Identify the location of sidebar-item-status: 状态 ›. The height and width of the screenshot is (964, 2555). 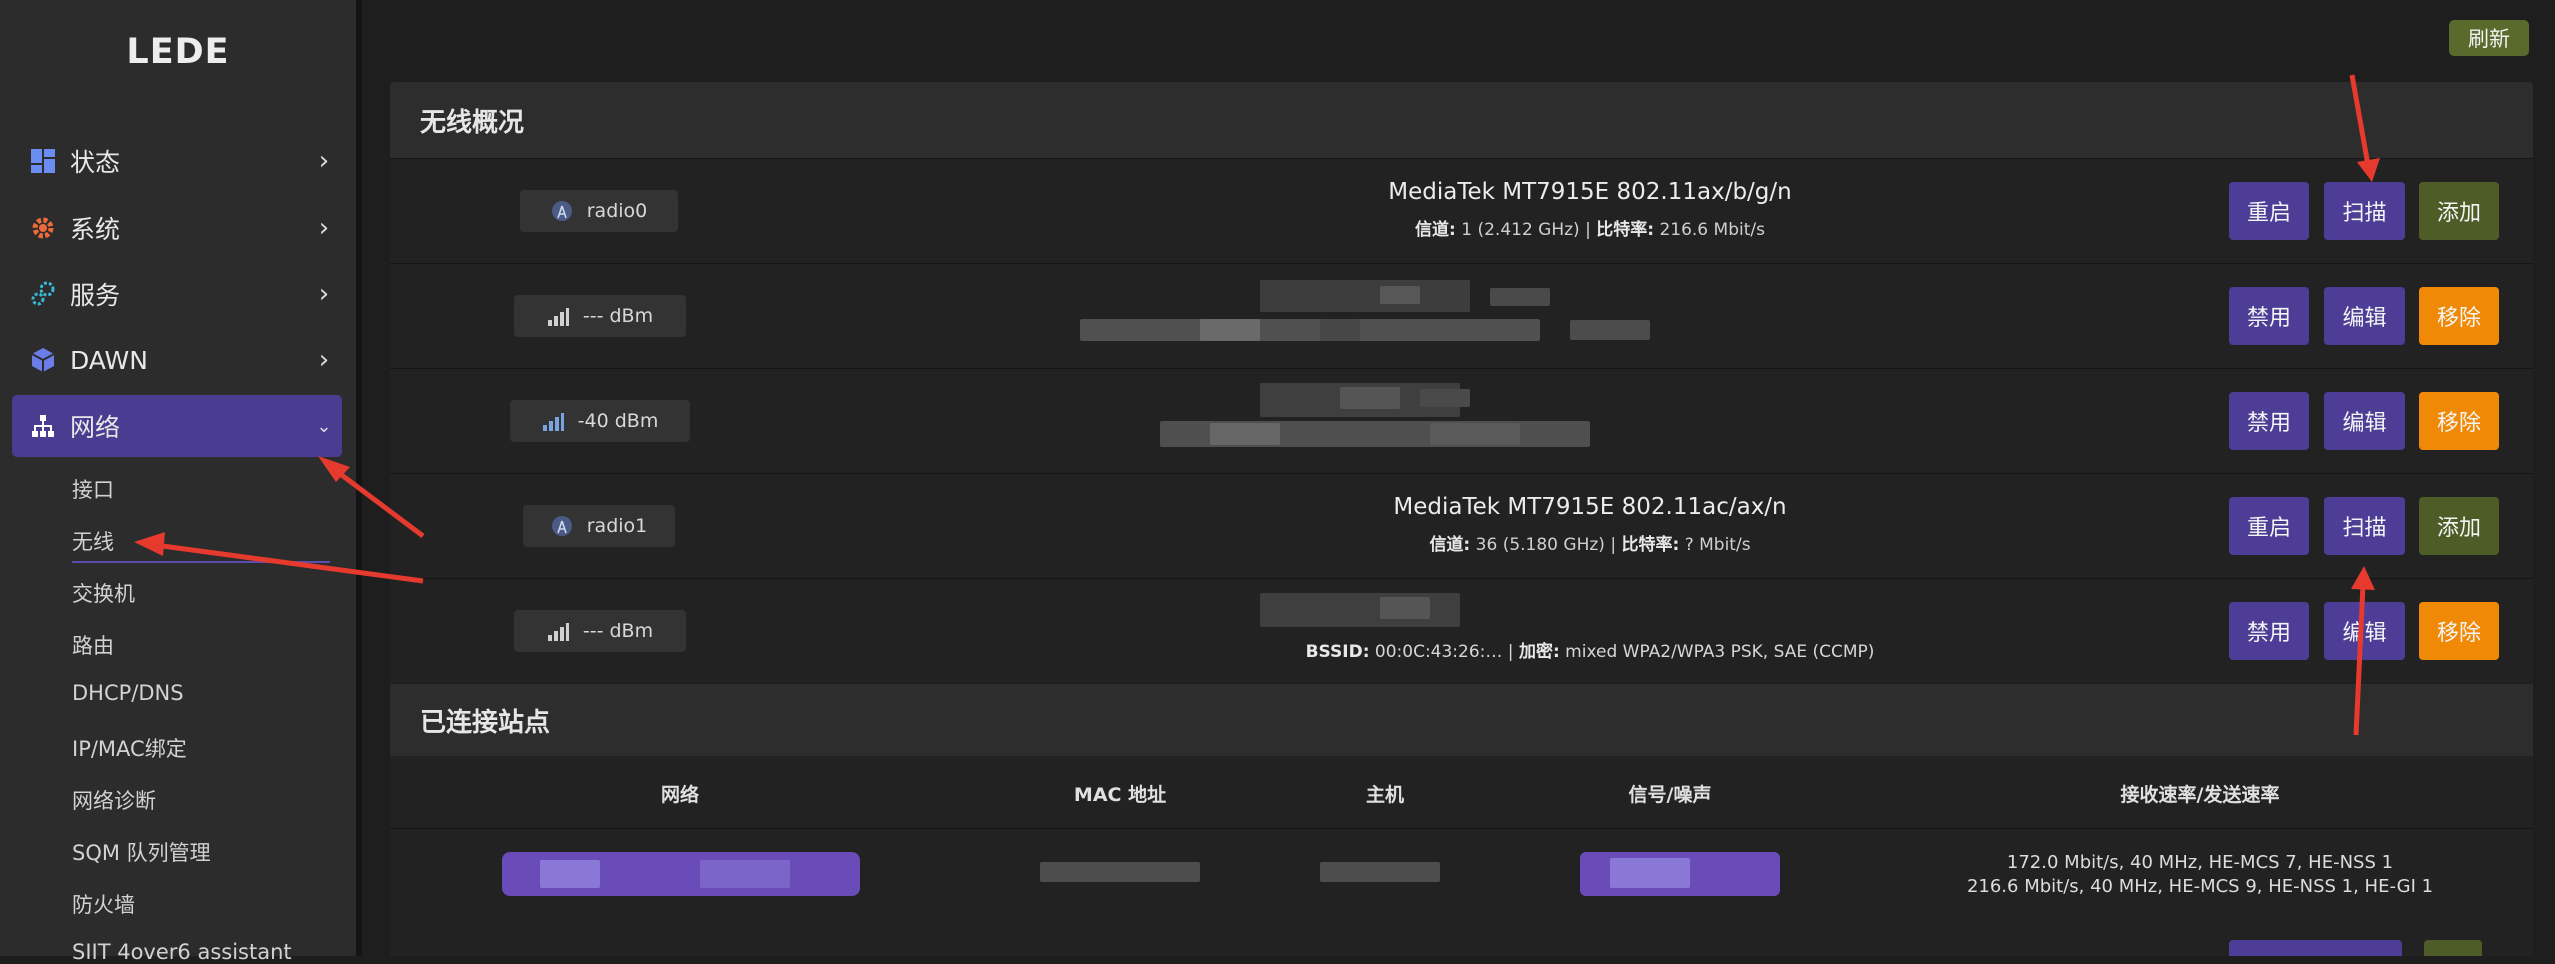
(177, 161).